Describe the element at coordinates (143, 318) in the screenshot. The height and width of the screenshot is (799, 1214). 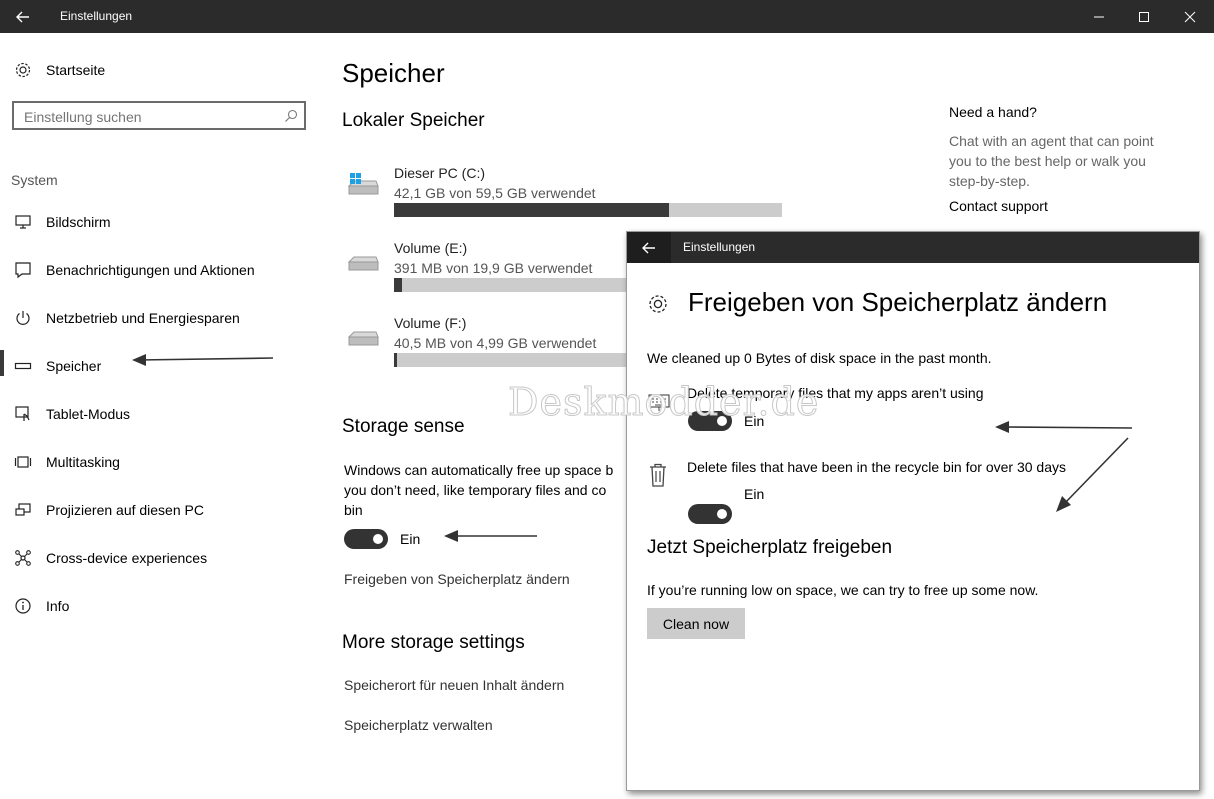
I see `sidebar-item-label: Netzbetrieb und Energiesparen` at that location.